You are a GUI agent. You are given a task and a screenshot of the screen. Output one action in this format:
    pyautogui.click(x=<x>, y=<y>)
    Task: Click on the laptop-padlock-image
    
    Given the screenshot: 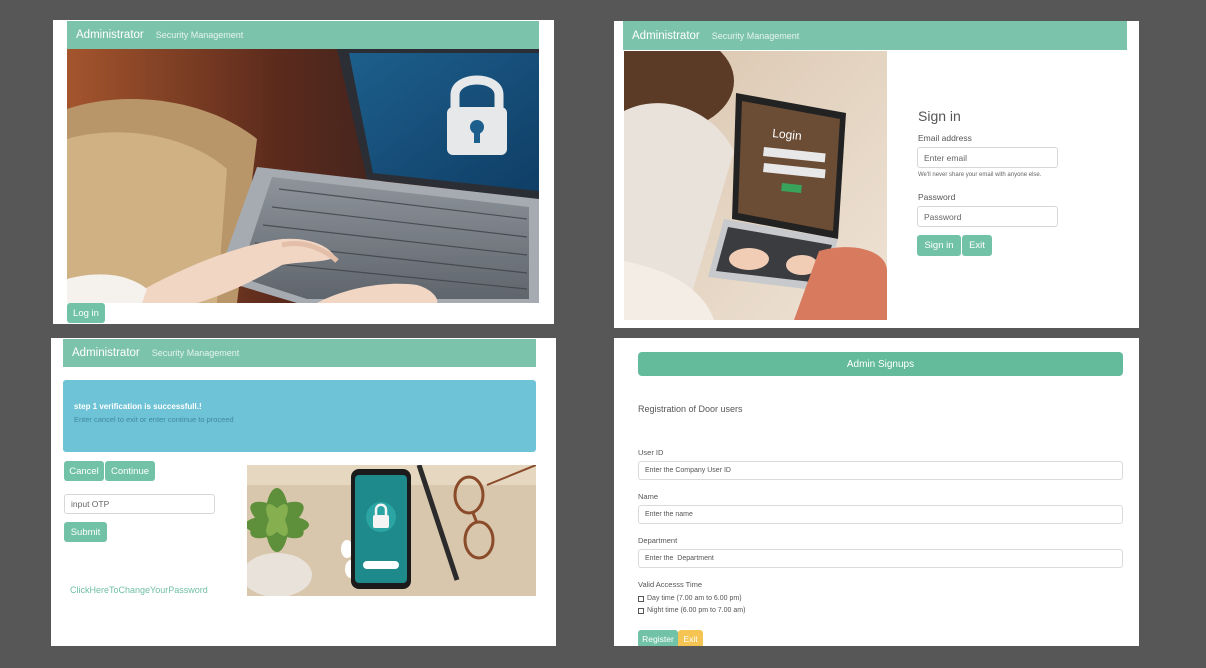 What is the action you would take?
    pyautogui.click(x=303, y=176)
    